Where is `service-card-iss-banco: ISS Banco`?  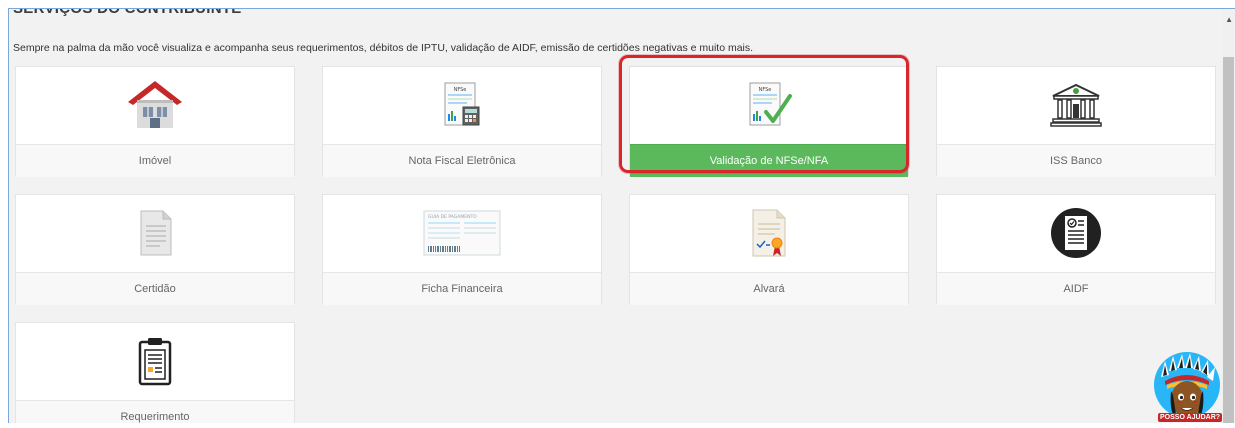 service-card-iss-banco: ISS Banco is located at coordinates (1076, 121).